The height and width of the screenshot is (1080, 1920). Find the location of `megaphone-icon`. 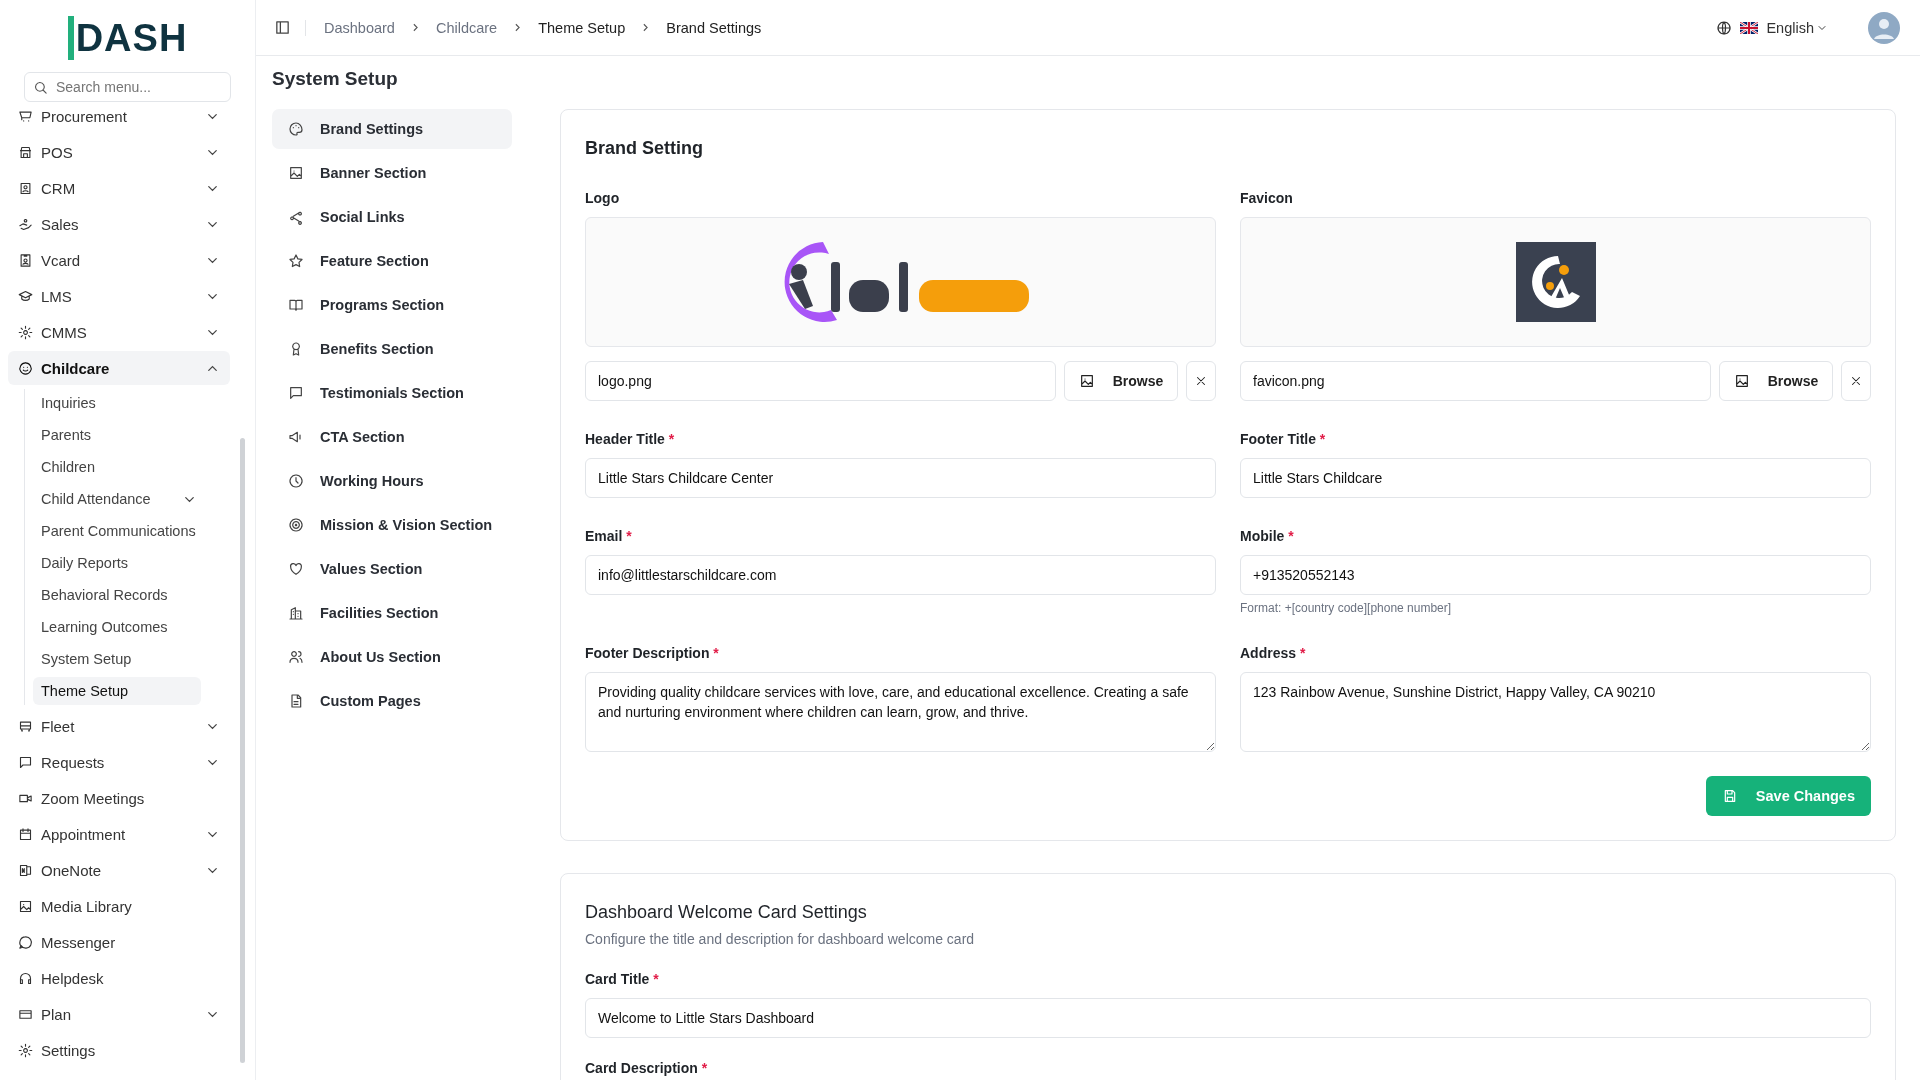

megaphone-icon is located at coordinates (296, 437).